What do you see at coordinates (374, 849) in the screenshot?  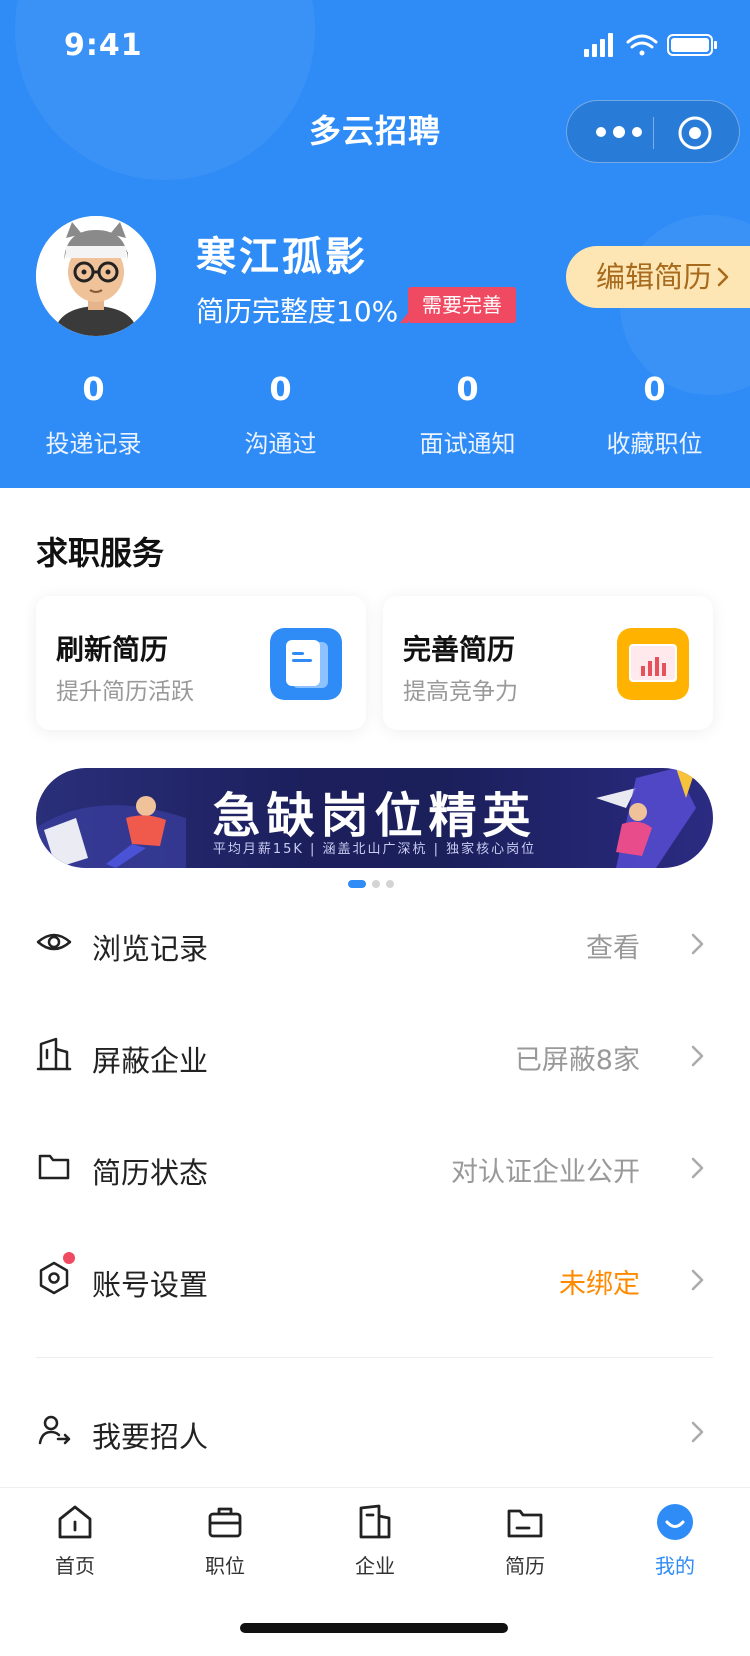 I see `banner-subtitle: 平均月薪15K | 涵盖北山广深杭 | 独家核心岗位` at bounding box center [374, 849].